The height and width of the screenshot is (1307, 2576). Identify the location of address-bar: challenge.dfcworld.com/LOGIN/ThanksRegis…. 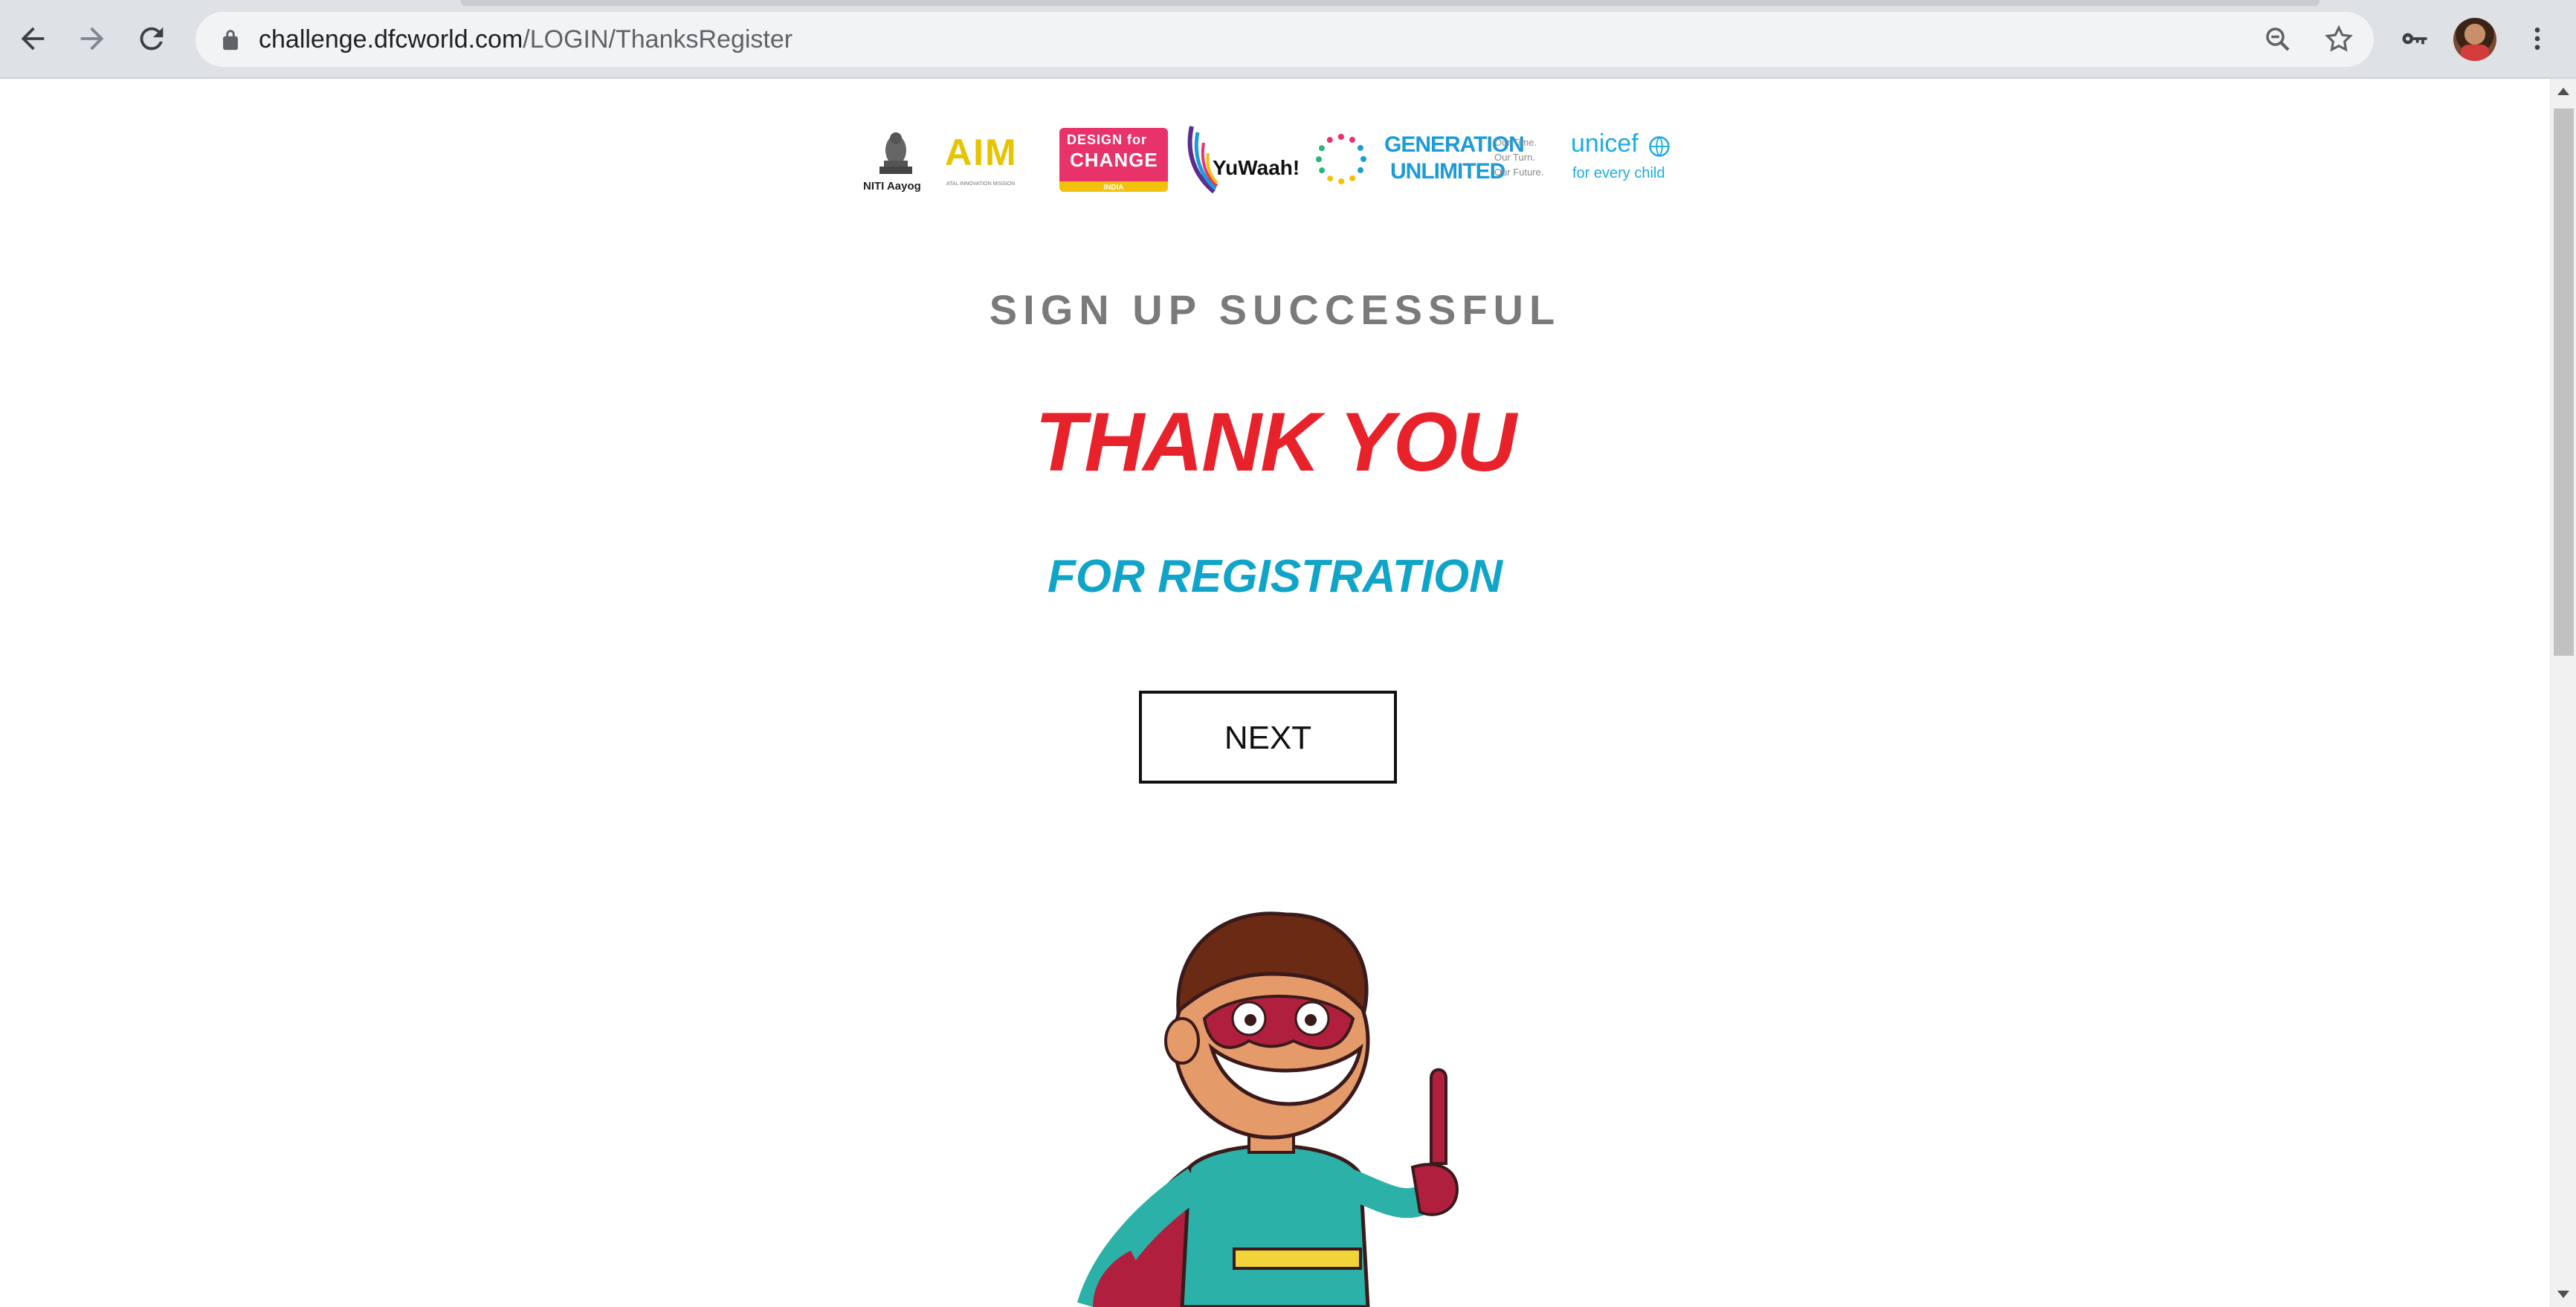
(1285, 39).